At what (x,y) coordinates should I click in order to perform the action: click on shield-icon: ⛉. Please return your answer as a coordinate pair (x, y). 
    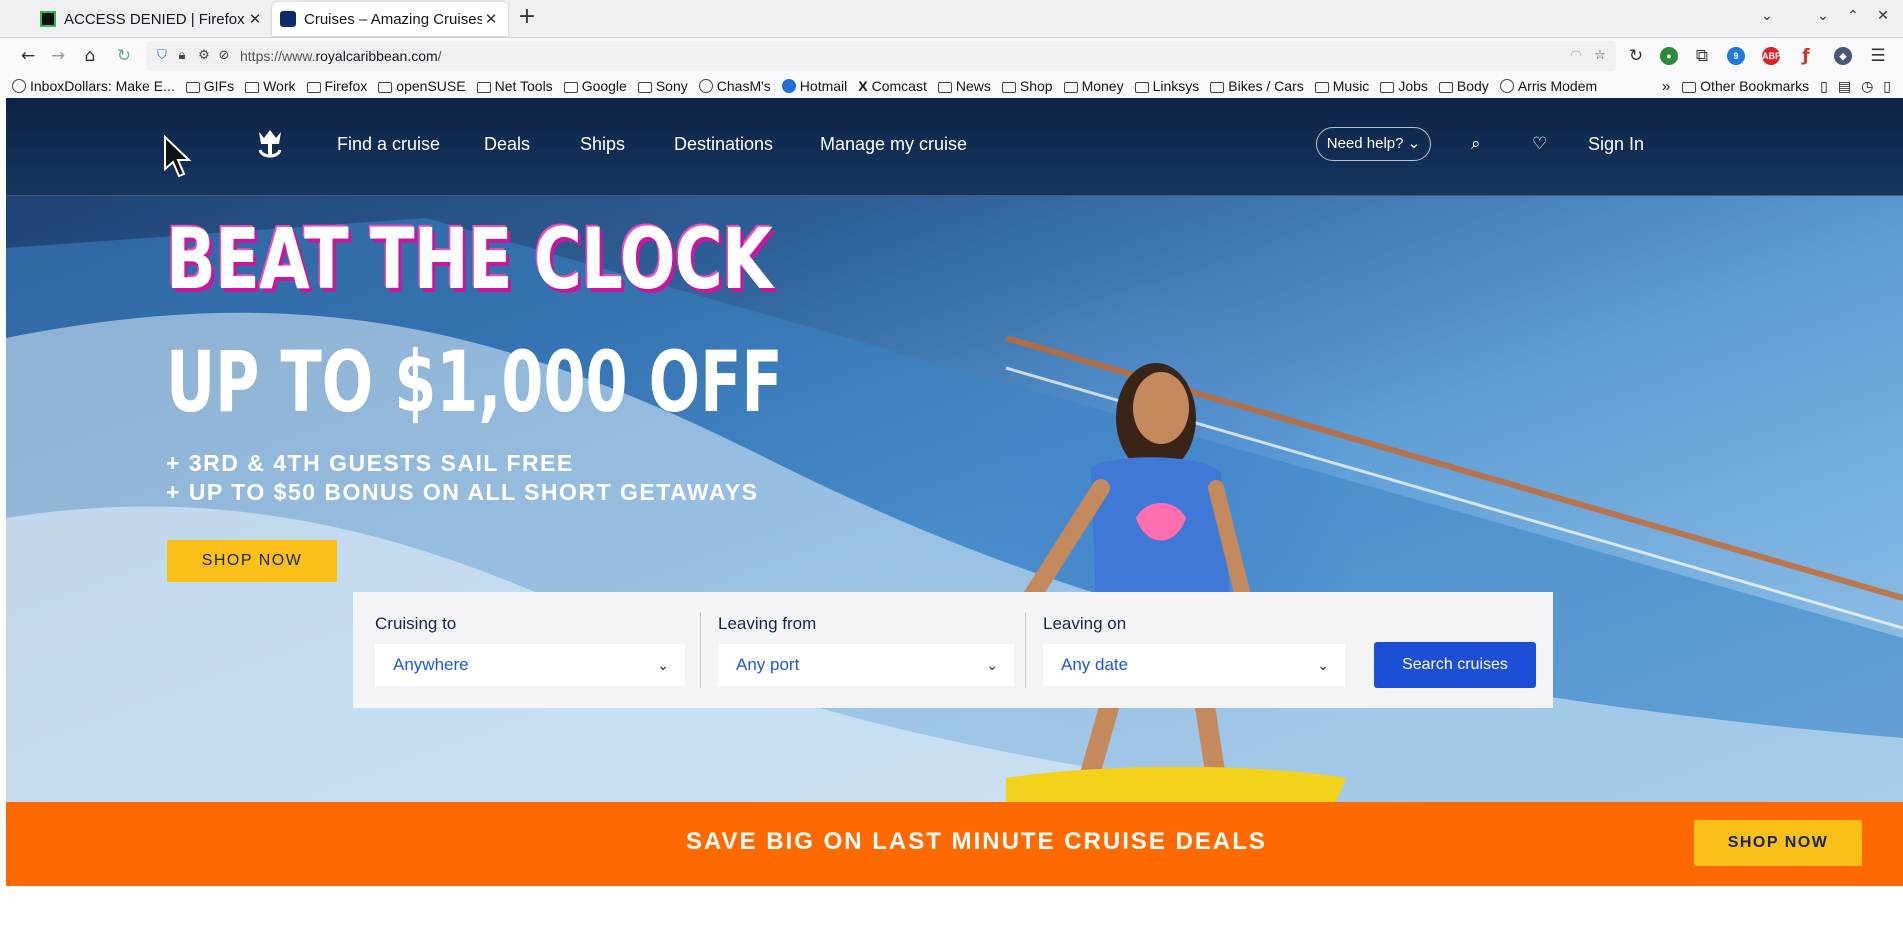
    Looking at the image, I should click on (162, 56).